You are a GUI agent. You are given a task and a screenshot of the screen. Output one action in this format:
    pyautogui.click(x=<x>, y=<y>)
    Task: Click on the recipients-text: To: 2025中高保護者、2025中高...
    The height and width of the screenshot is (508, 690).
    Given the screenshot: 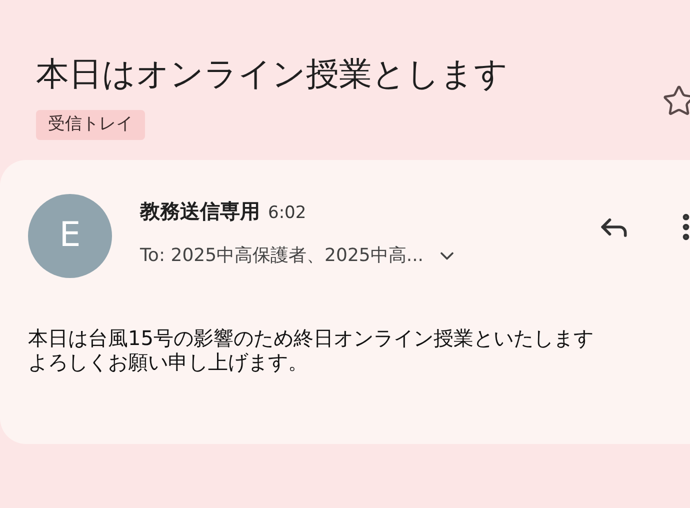 What is the action you would take?
    pyautogui.click(x=282, y=256)
    